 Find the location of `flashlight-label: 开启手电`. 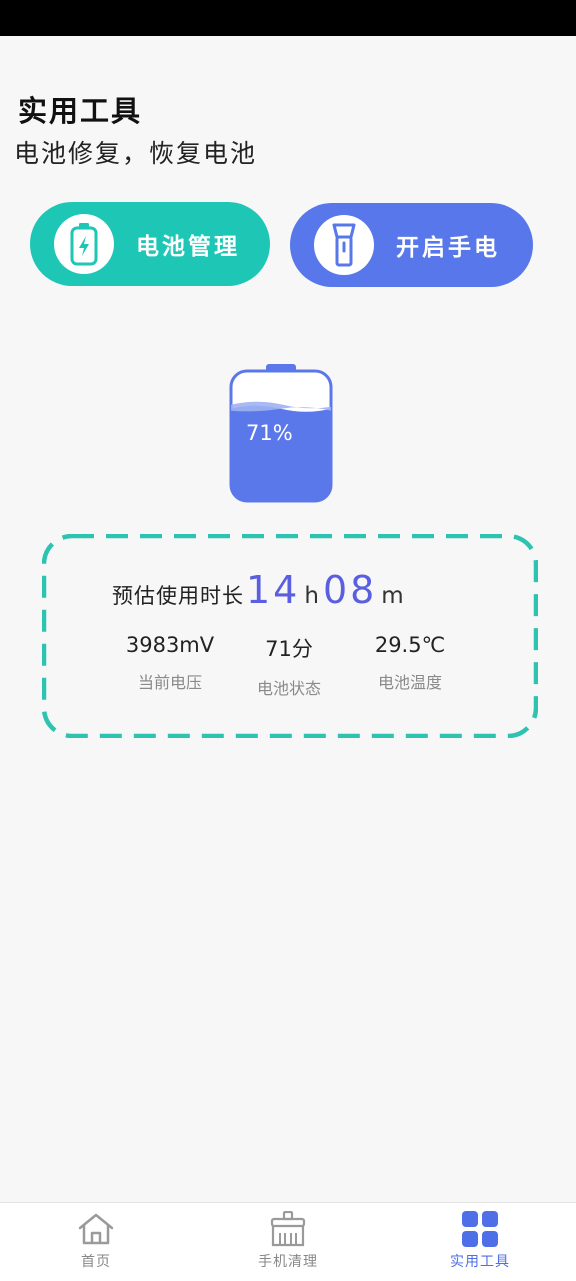

flashlight-label: 开启手电 is located at coordinates (448, 248).